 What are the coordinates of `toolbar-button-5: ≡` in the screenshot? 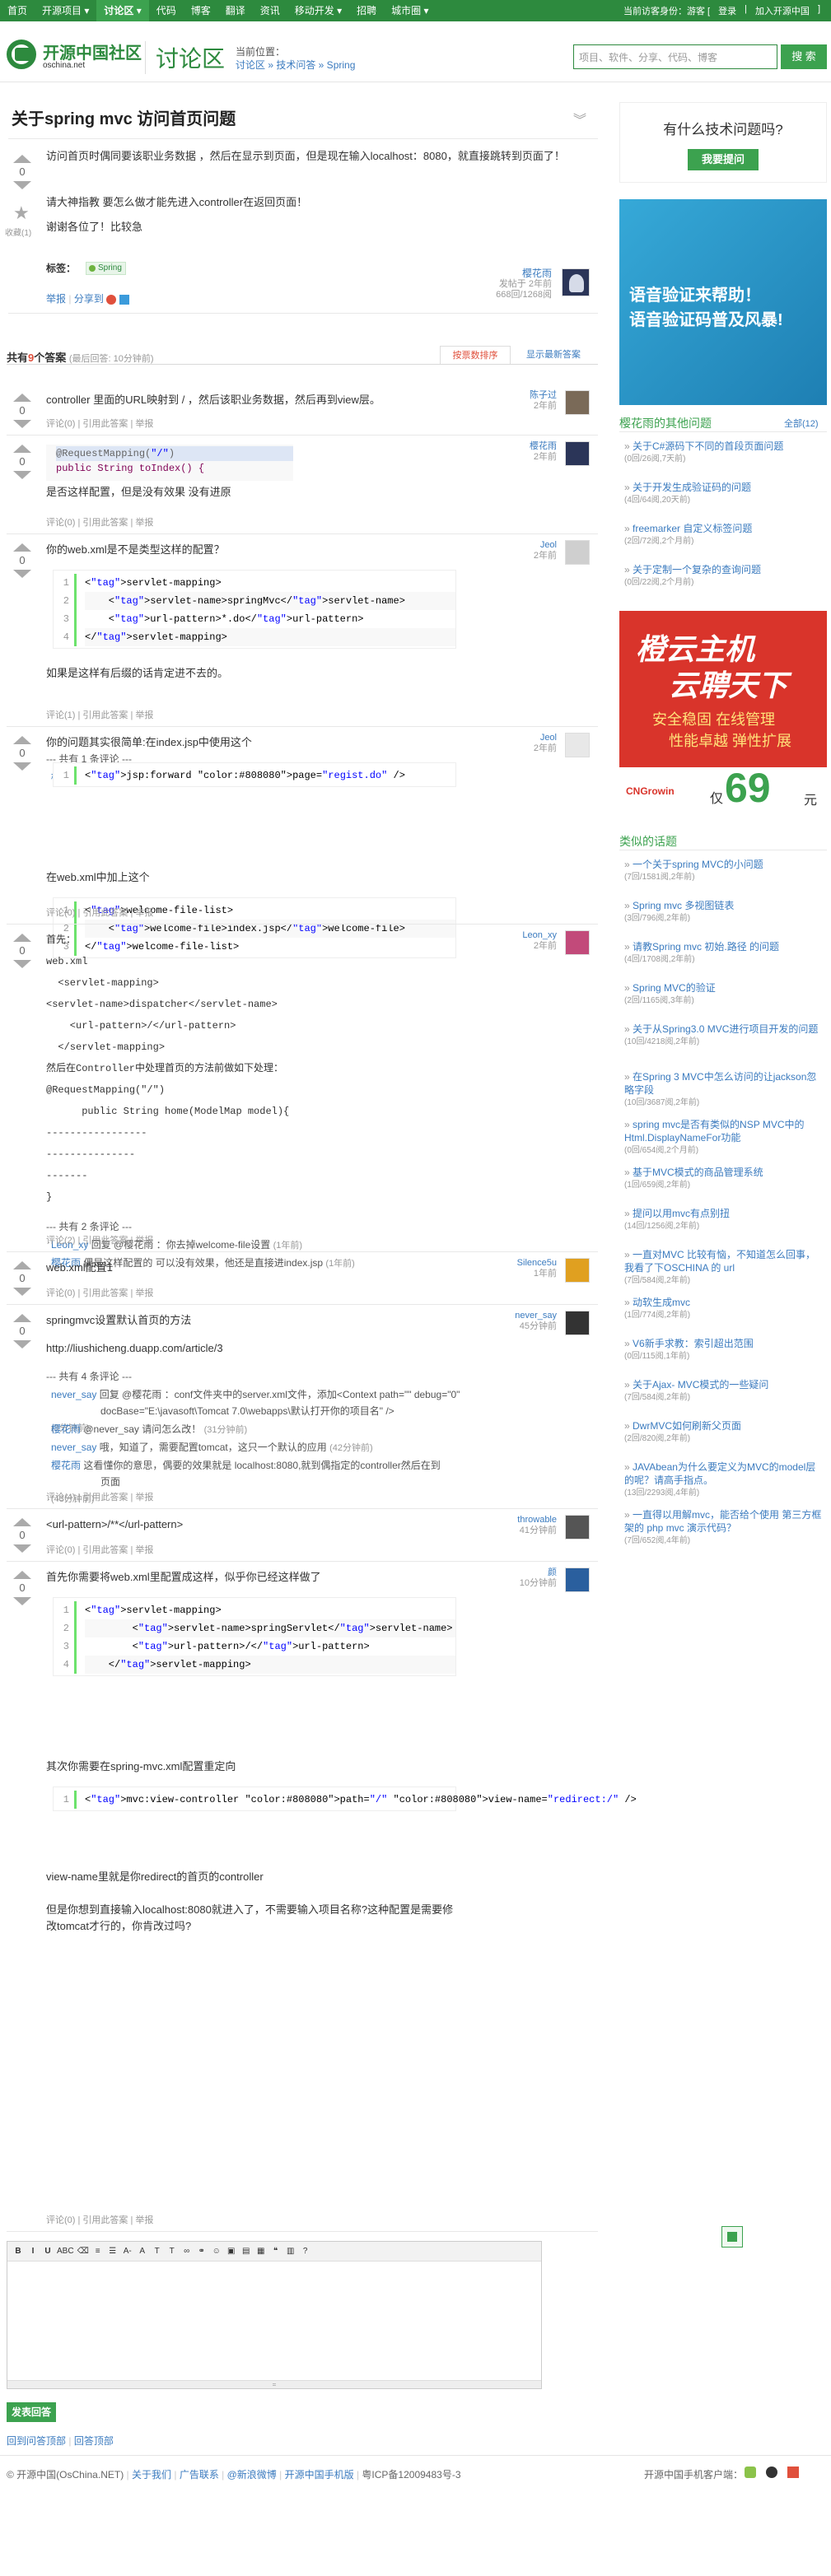 It's located at (98, 2251).